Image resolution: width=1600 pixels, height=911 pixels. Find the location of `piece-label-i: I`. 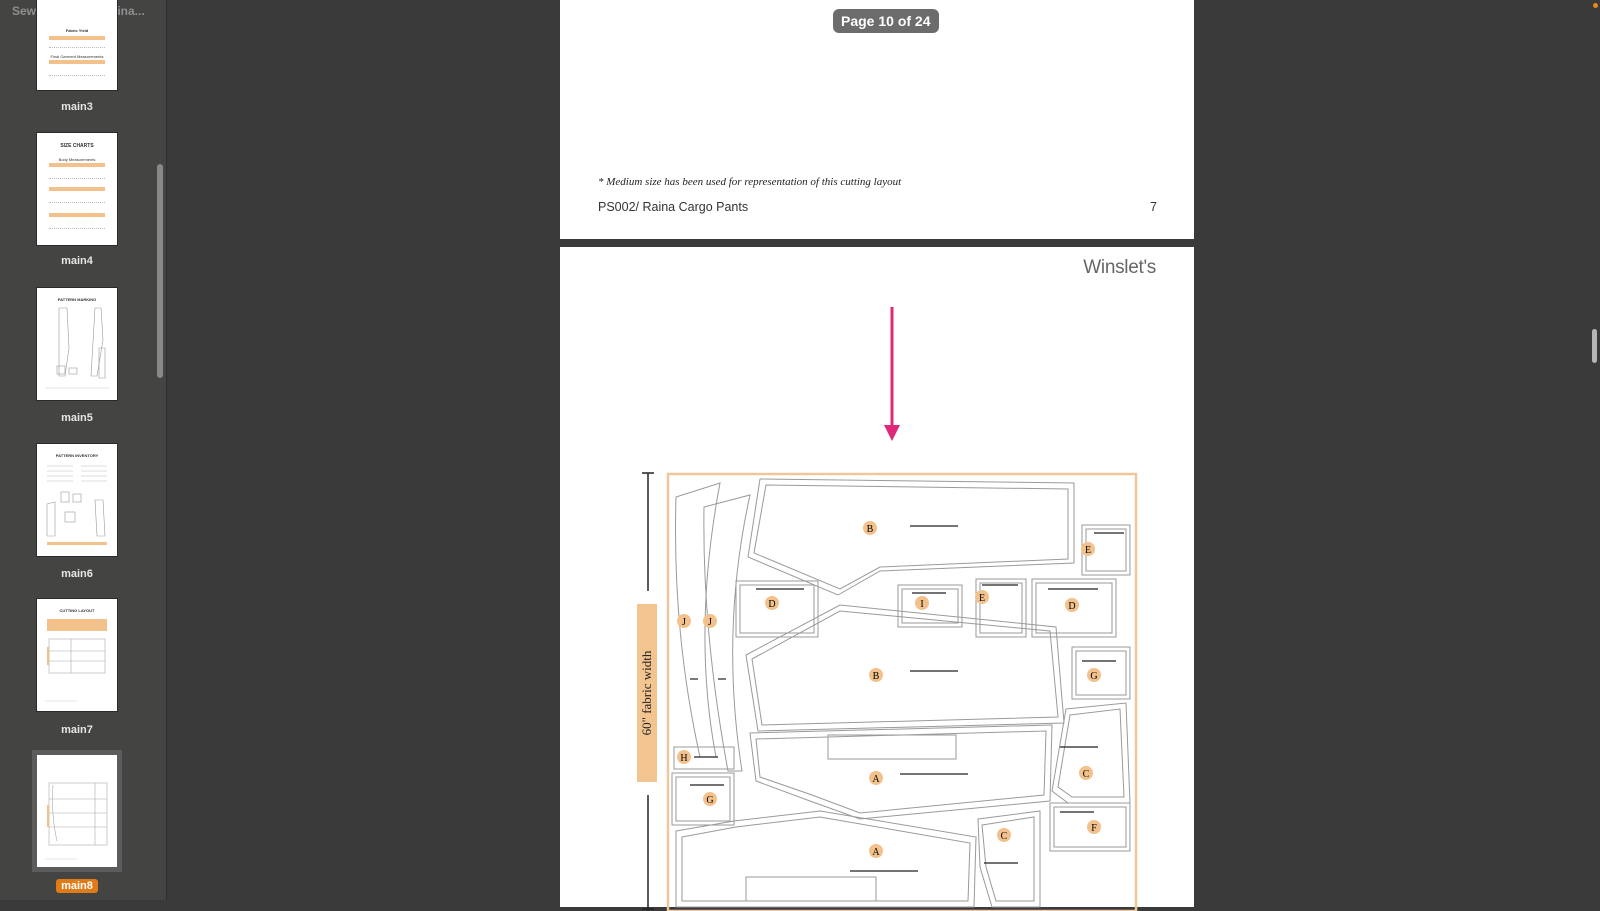

piece-label-i: I is located at coordinates (921, 604).